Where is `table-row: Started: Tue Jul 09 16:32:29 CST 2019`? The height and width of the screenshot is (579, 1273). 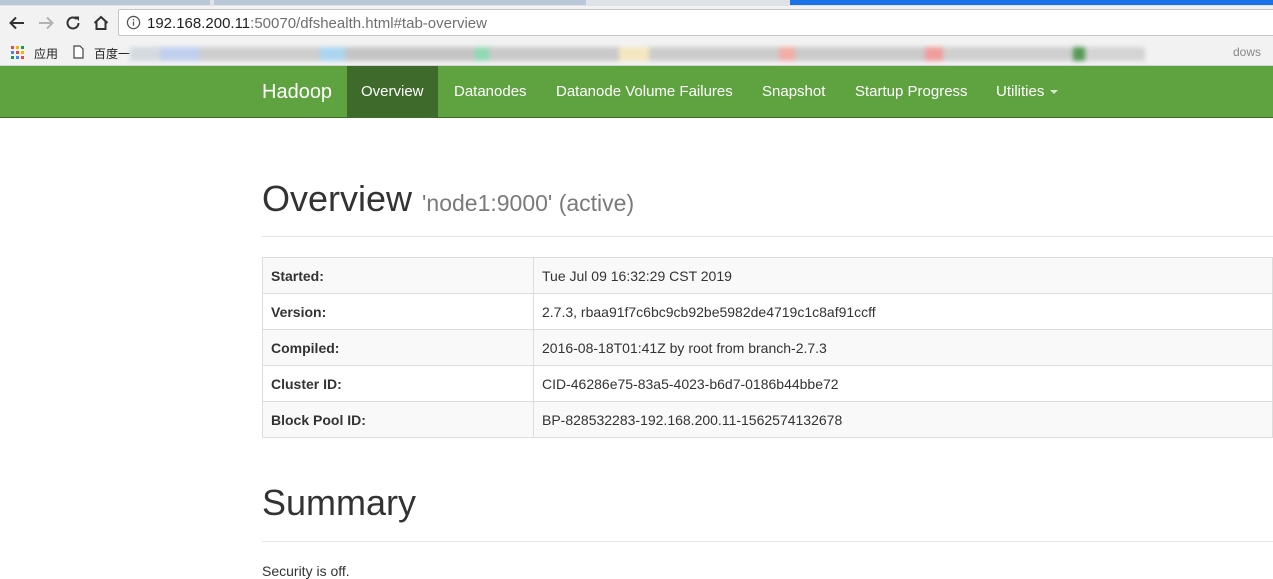 table-row: Started: Tue Jul 09 16:32:29 CST 2019 is located at coordinates (767, 275).